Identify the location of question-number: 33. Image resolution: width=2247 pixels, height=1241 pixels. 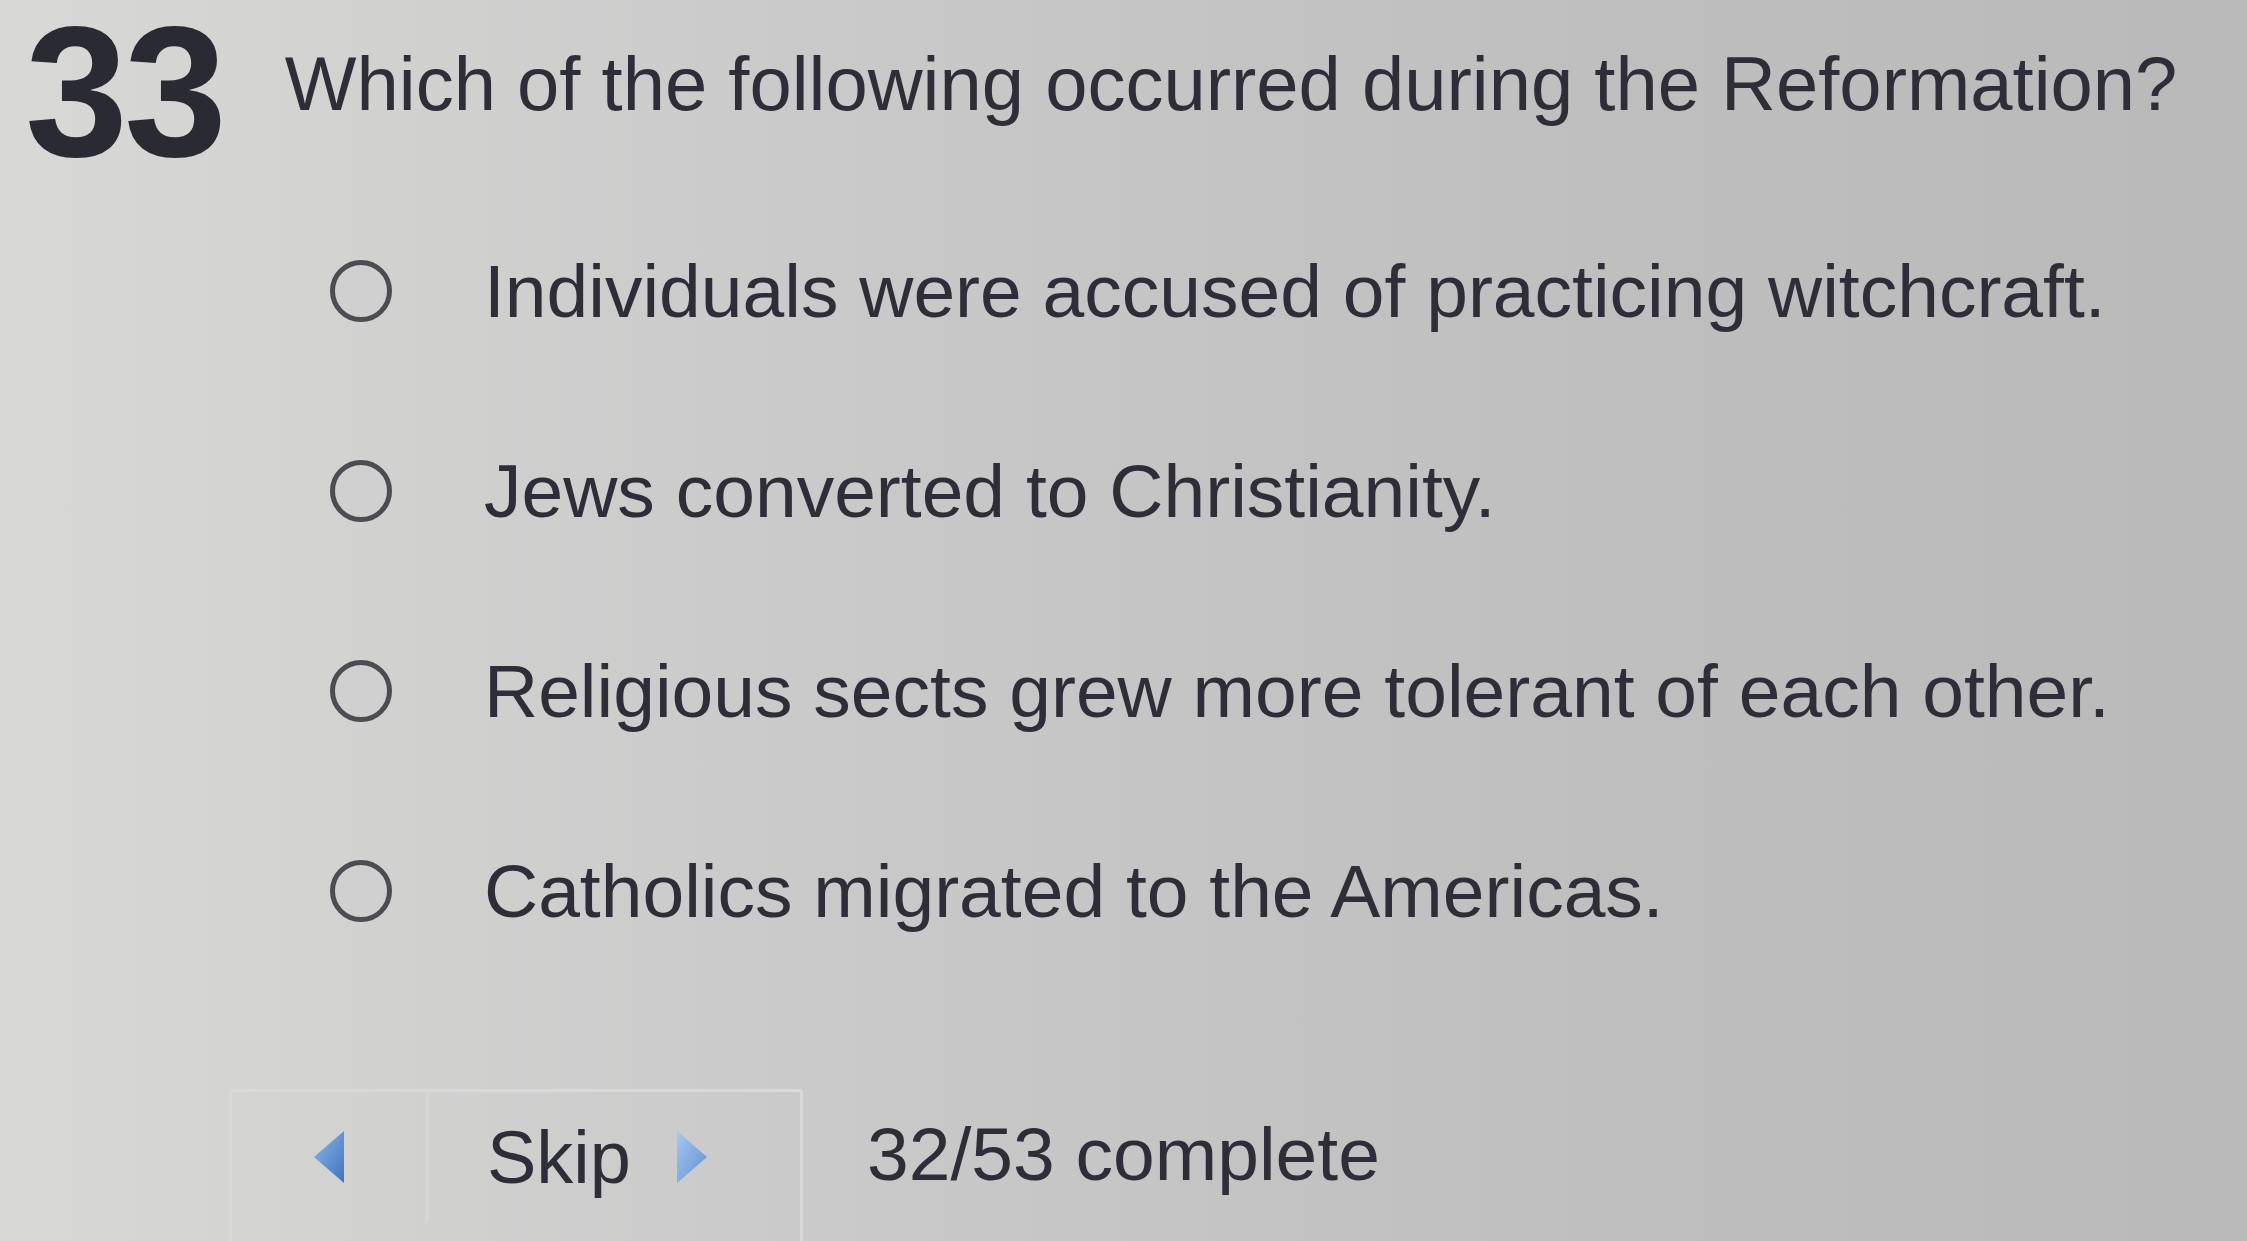
(124, 92).